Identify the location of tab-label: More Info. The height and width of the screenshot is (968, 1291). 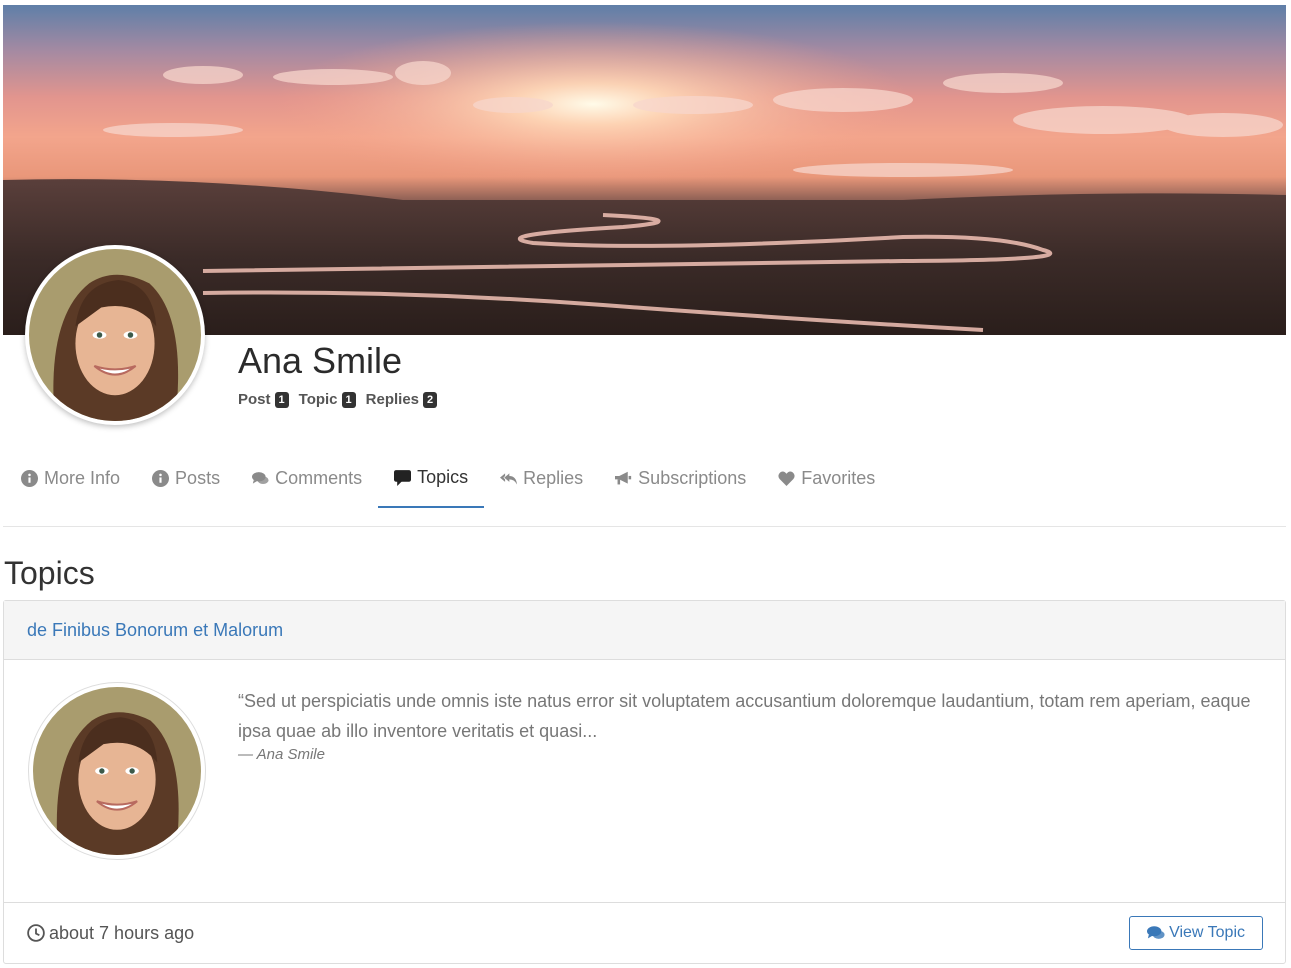
(82, 477).